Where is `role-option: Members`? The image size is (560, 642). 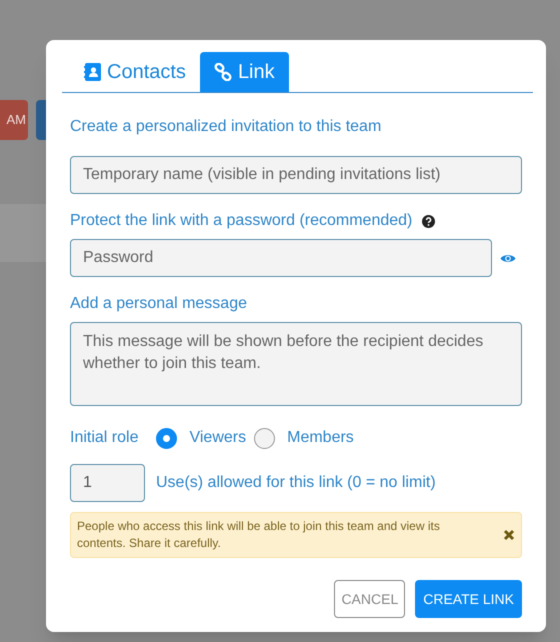 role-option: Members is located at coordinates (320, 438).